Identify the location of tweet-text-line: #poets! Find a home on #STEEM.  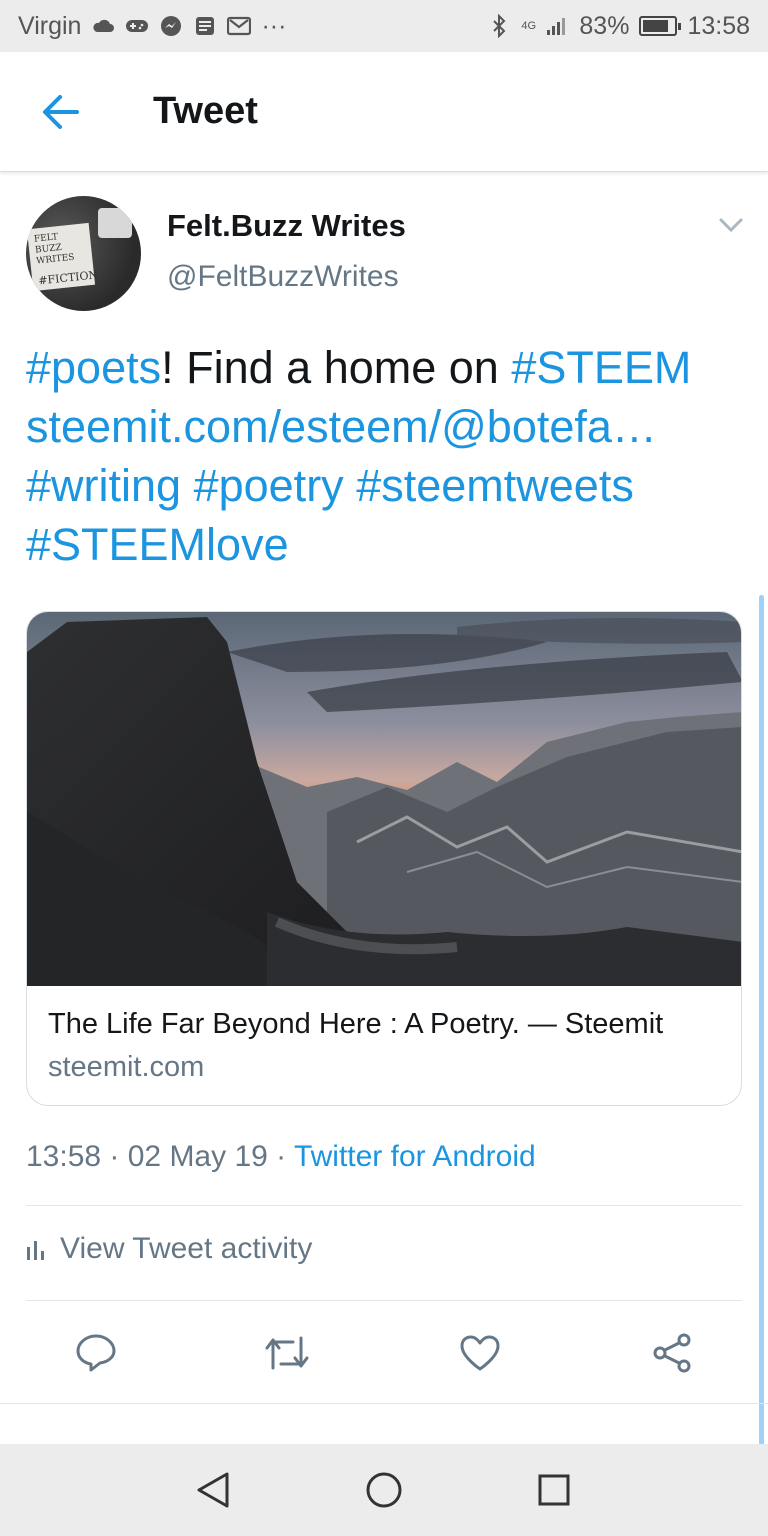
(384, 367).